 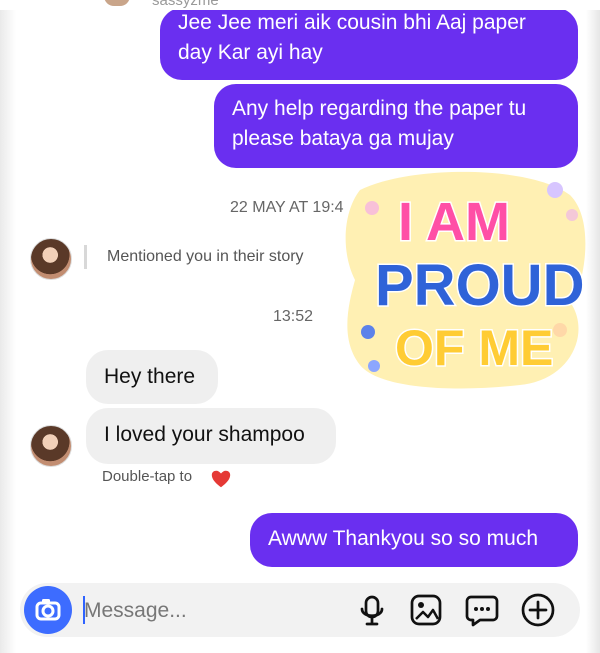 I want to click on message-timestamp: 13:52, so click(x=293, y=316).